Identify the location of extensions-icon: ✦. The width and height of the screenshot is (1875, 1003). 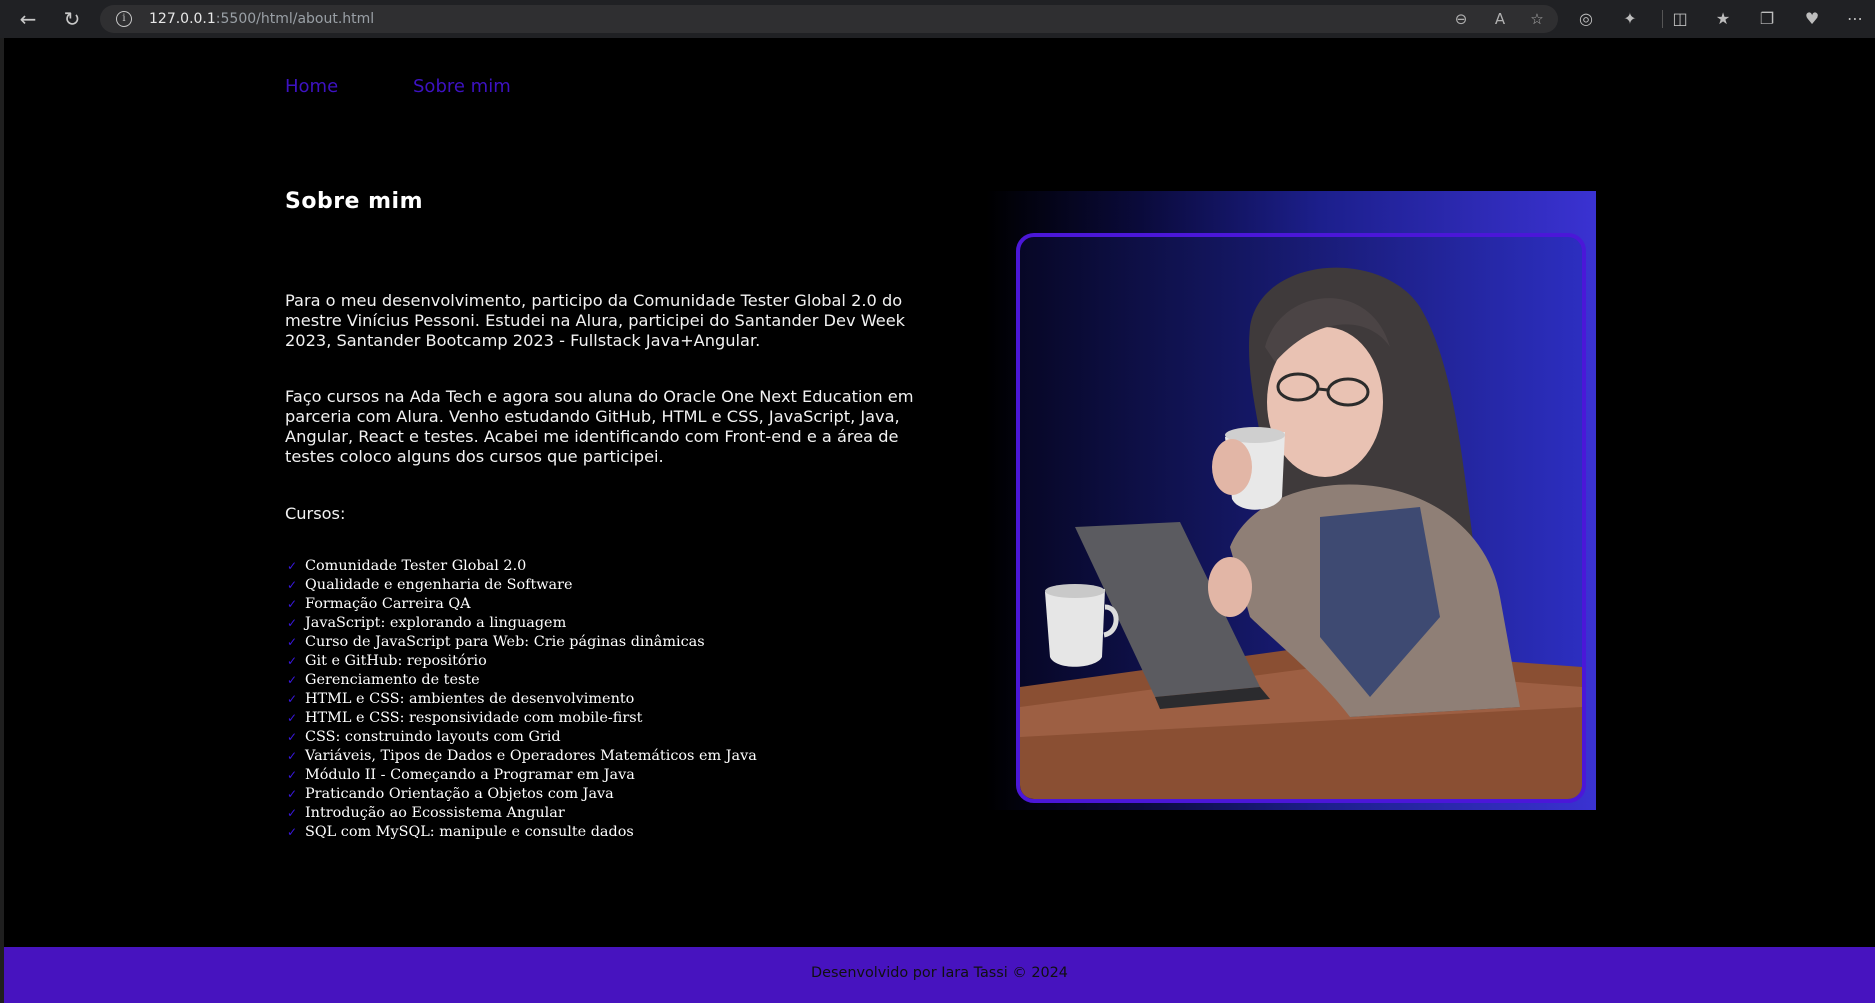
(1630, 19).